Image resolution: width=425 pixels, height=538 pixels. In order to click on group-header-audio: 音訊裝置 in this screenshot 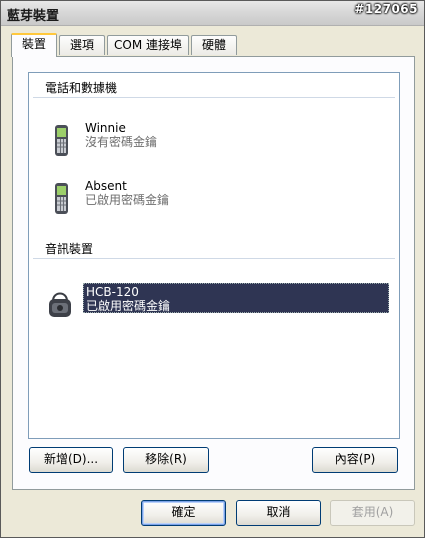, I will do `click(69, 249)`.